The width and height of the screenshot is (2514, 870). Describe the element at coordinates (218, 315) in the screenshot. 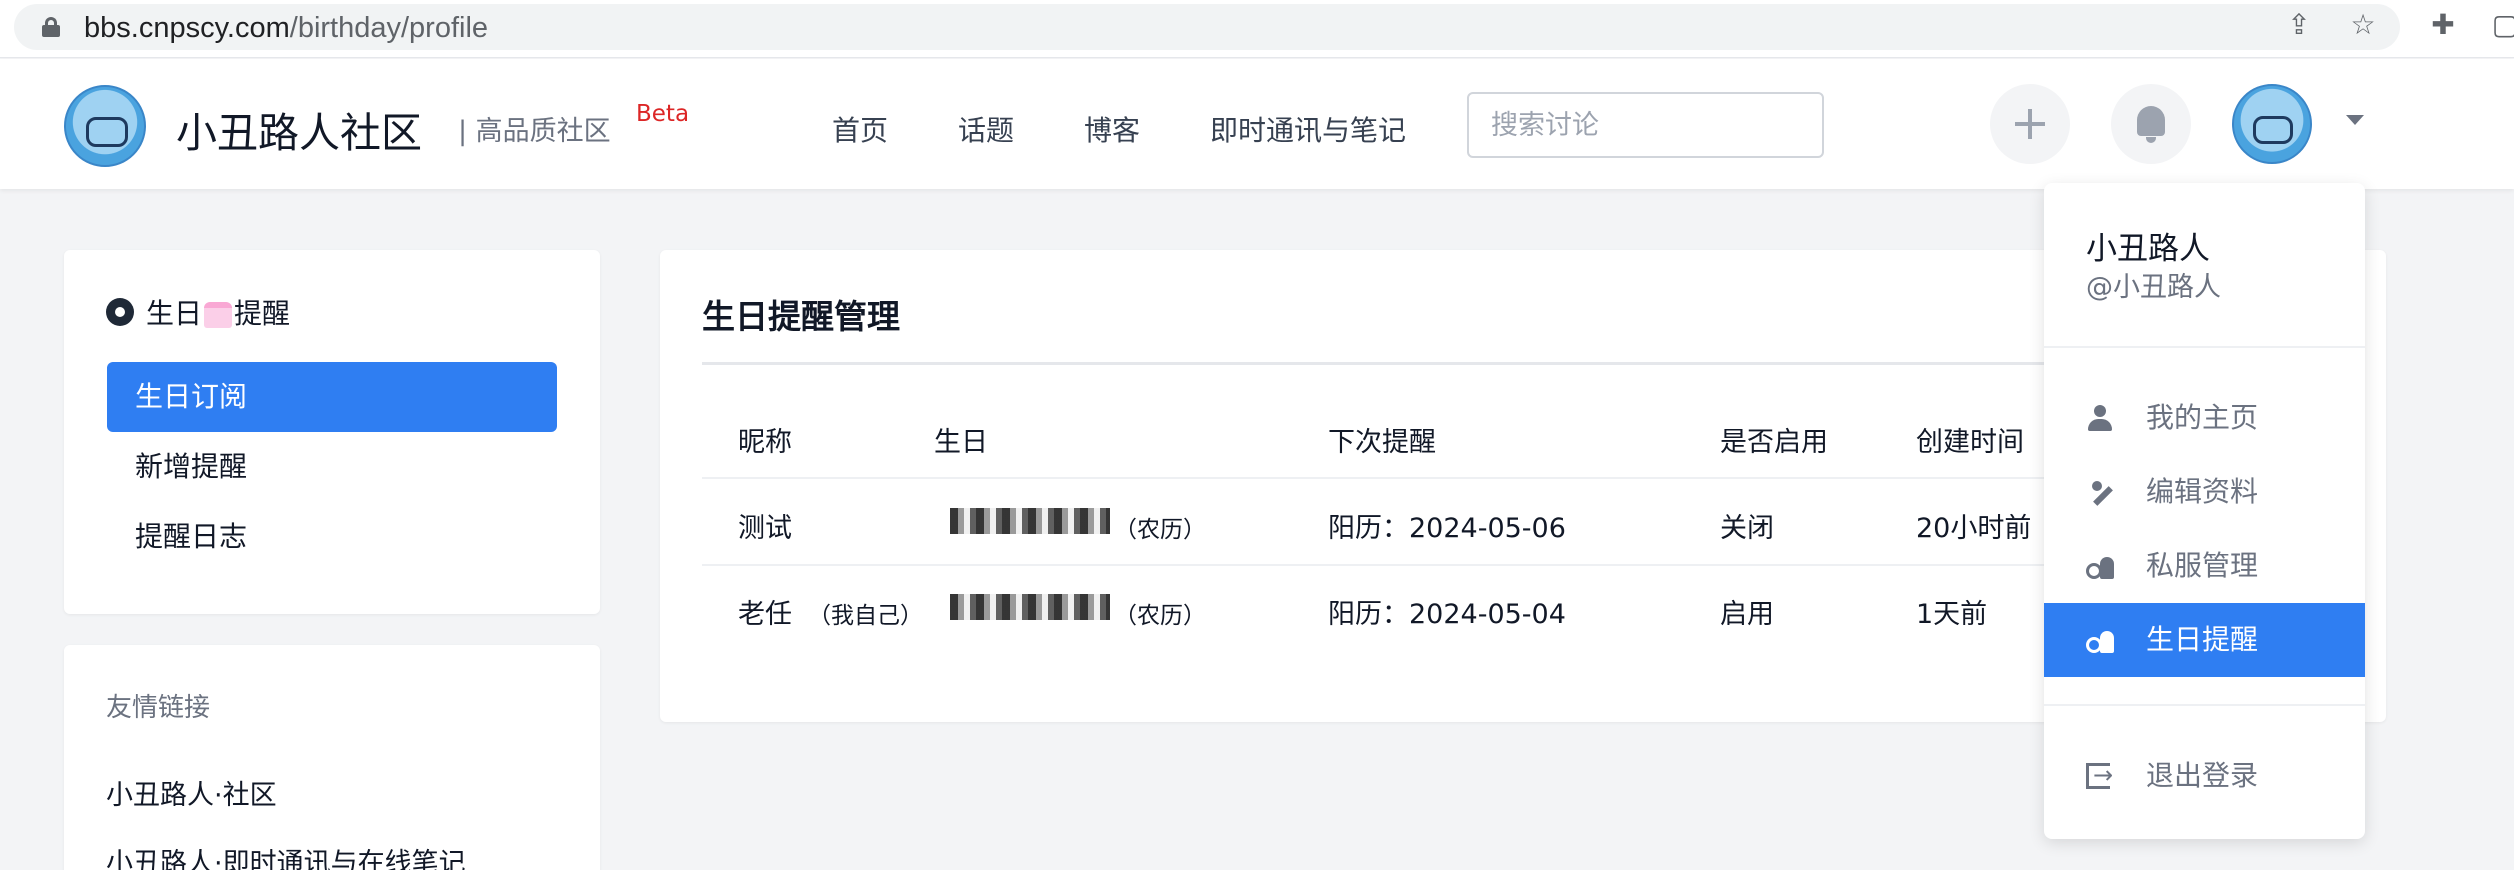

I see `cake-icon` at that location.